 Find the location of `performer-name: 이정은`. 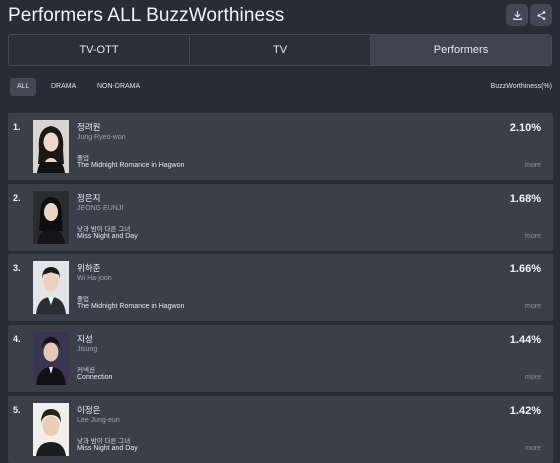

performer-name: 이정은 is located at coordinates (89, 410).